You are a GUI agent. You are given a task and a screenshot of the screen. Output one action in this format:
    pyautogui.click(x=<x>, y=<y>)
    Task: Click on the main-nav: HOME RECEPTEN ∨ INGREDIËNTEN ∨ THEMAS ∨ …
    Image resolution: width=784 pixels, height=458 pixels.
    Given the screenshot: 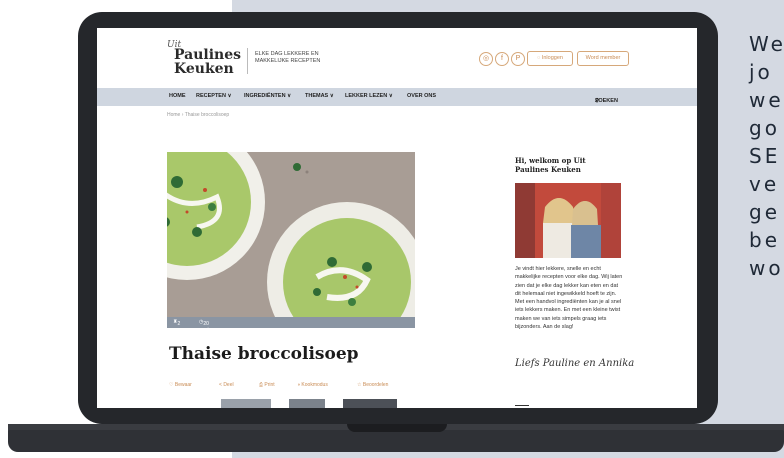 What is the action you would take?
    pyautogui.click(x=397, y=97)
    